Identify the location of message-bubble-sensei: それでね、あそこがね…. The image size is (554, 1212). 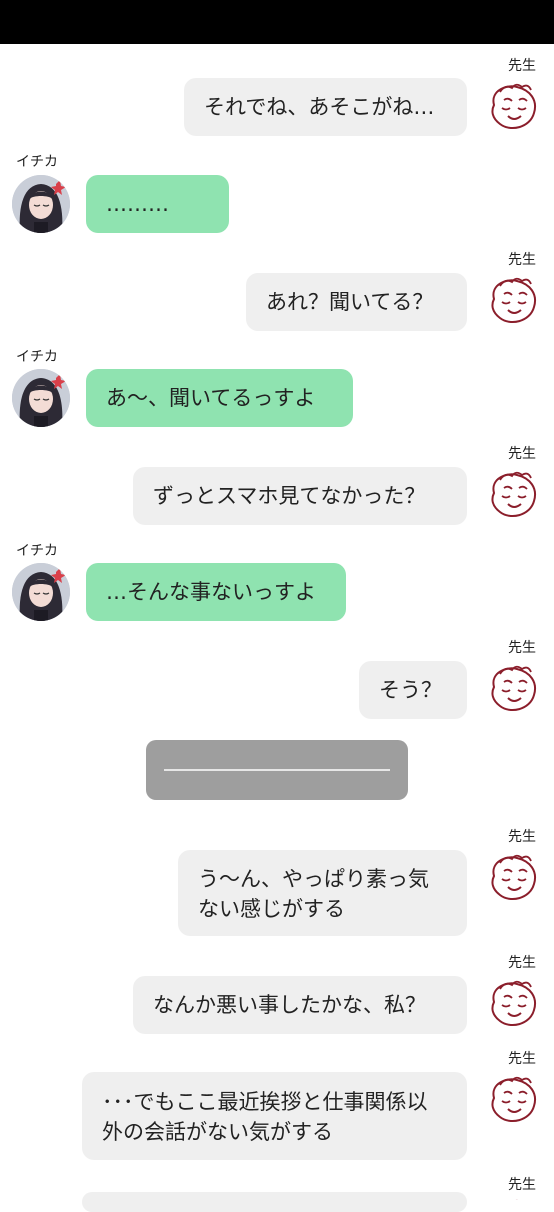
(325, 107).